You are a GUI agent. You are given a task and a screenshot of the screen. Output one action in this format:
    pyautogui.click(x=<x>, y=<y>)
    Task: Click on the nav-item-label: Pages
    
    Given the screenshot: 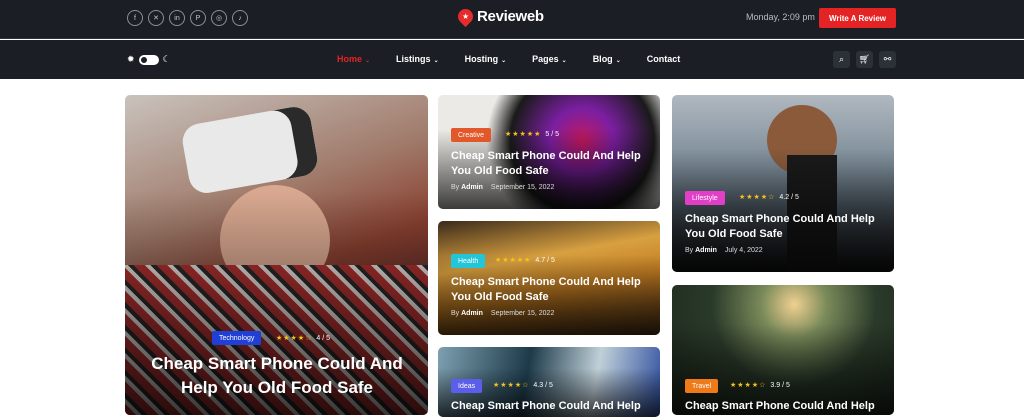 What is the action you would take?
    pyautogui.click(x=545, y=59)
    